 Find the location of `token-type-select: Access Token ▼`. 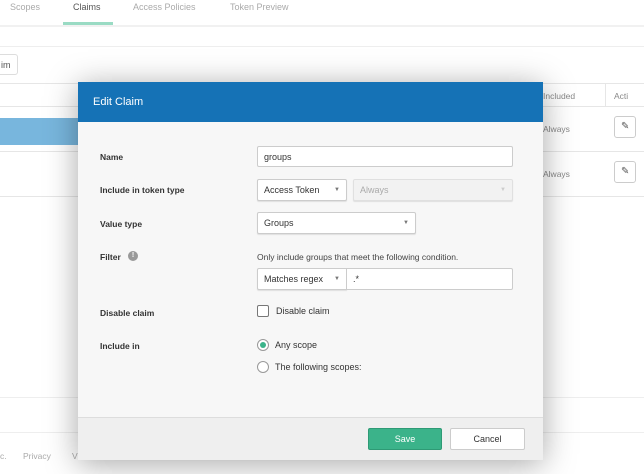

token-type-select: Access Token ▼ is located at coordinates (302, 190).